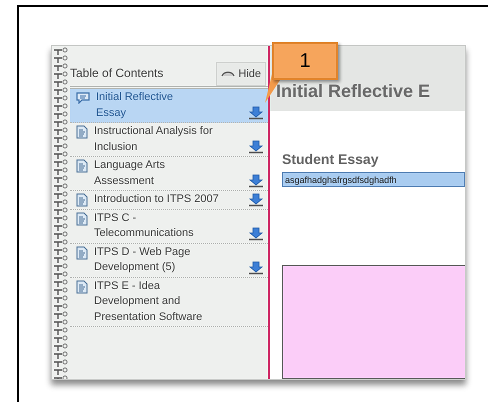 This screenshot has height=402, width=488. I want to click on toc-item: ITPS D - Web Page Development (5), so click(169, 261).